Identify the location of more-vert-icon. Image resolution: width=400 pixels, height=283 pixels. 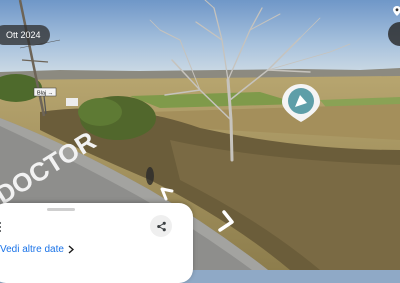
(1, 228).